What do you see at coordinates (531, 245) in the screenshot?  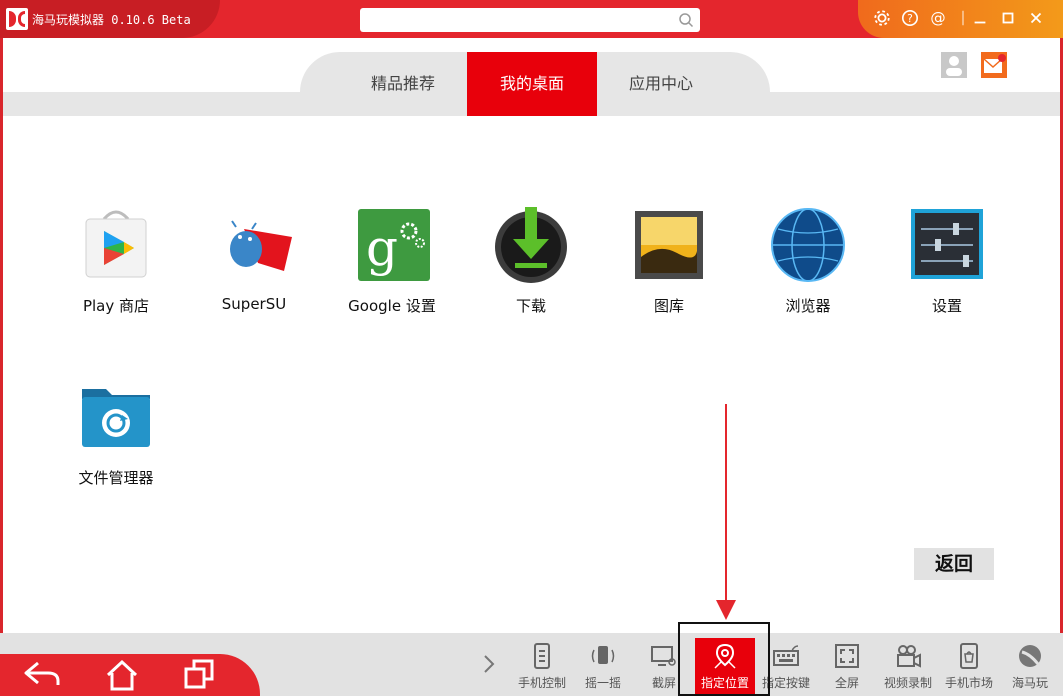 I see `download-icon` at bounding box center [531, 245].